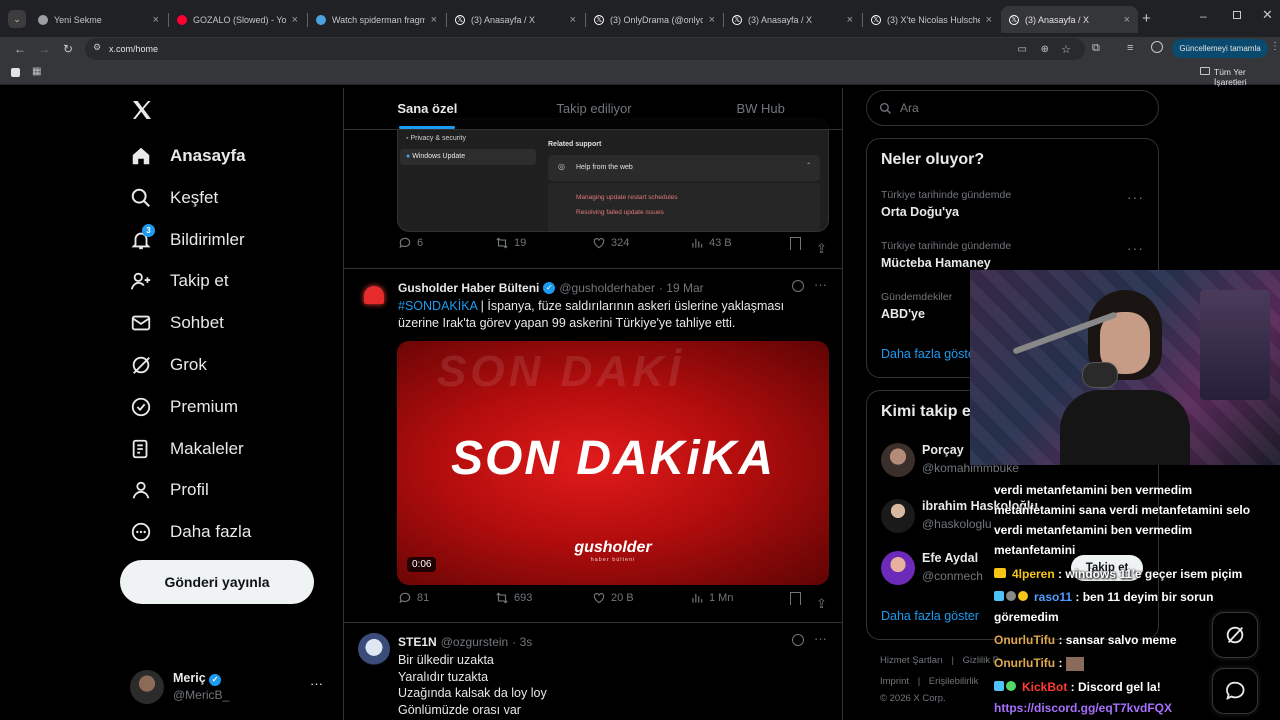 This screenshot has height=720, width=1280. Describe the element at coordinates (427, 108) in the screenshot. I see `tab-for-you: Sana özel` at that location.